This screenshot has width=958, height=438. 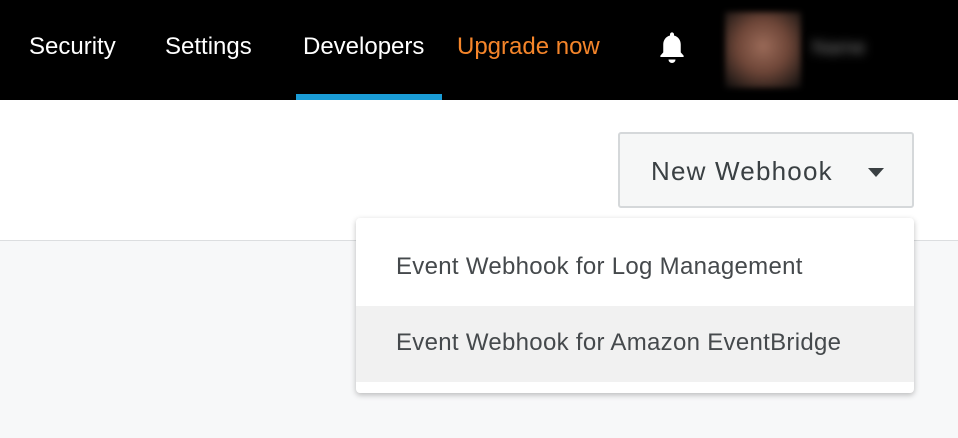 I want to click on avatar, so click(x=763, y=50).